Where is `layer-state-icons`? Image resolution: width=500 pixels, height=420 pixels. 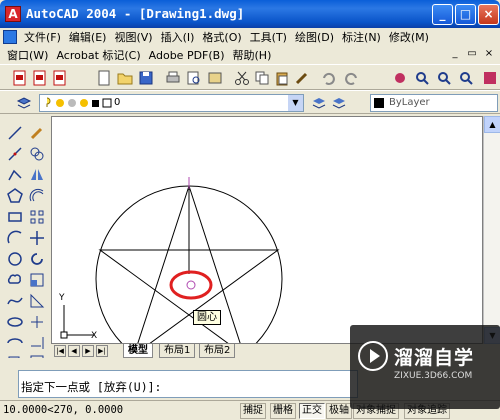
layer-state-icons is located at coordinates (79, 102).